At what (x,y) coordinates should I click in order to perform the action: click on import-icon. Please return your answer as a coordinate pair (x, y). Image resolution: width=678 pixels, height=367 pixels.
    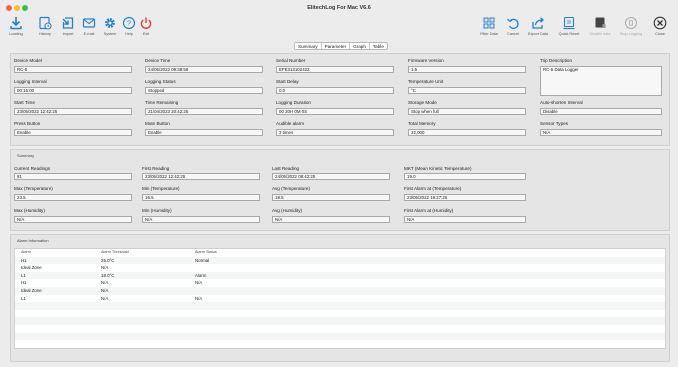
    Looking at the image, I should click on (68, 23).